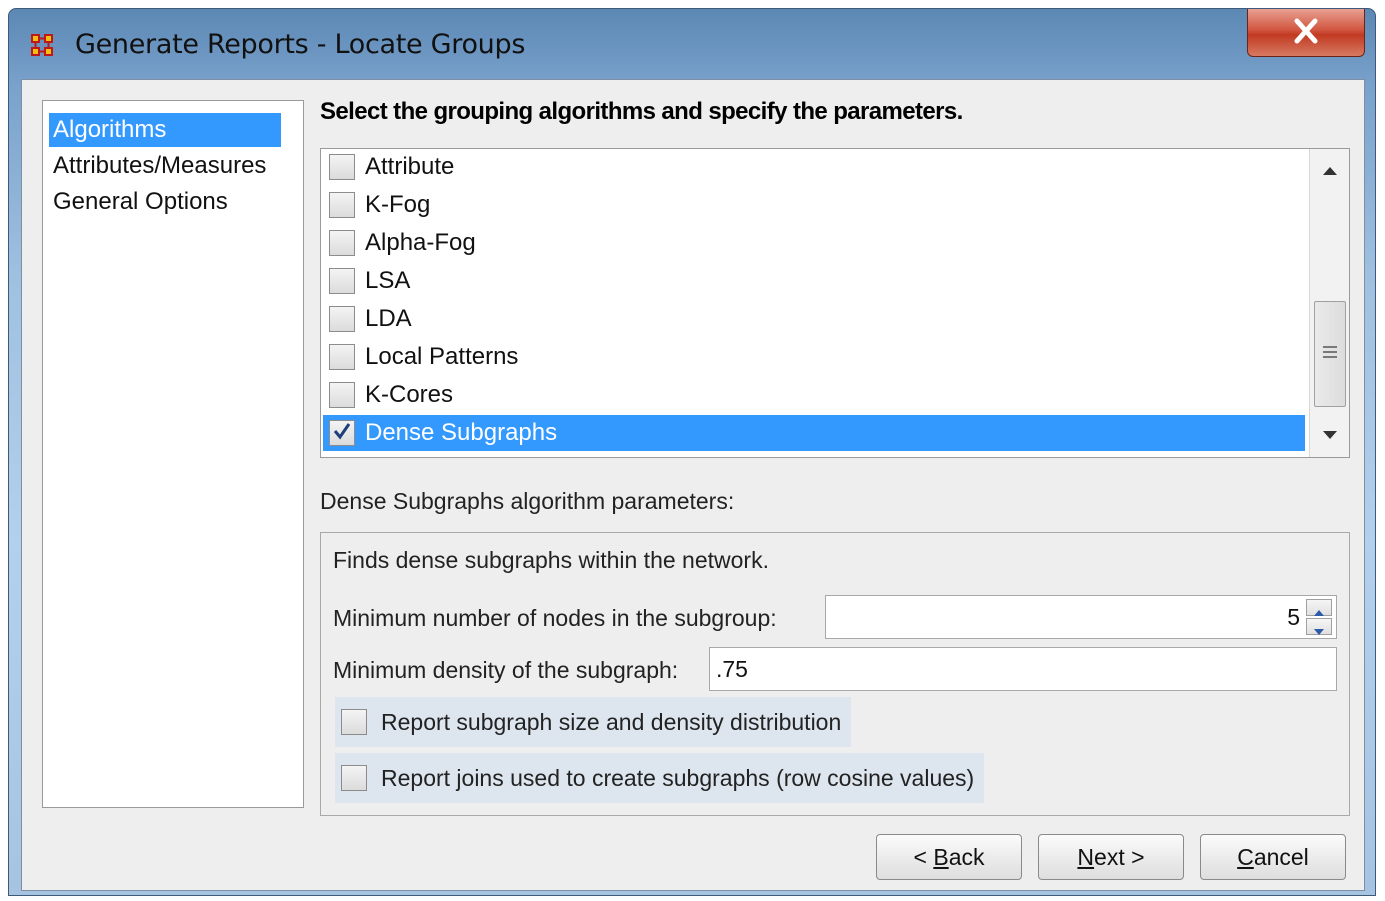  I want to click on app-icon, so click(42, 45).